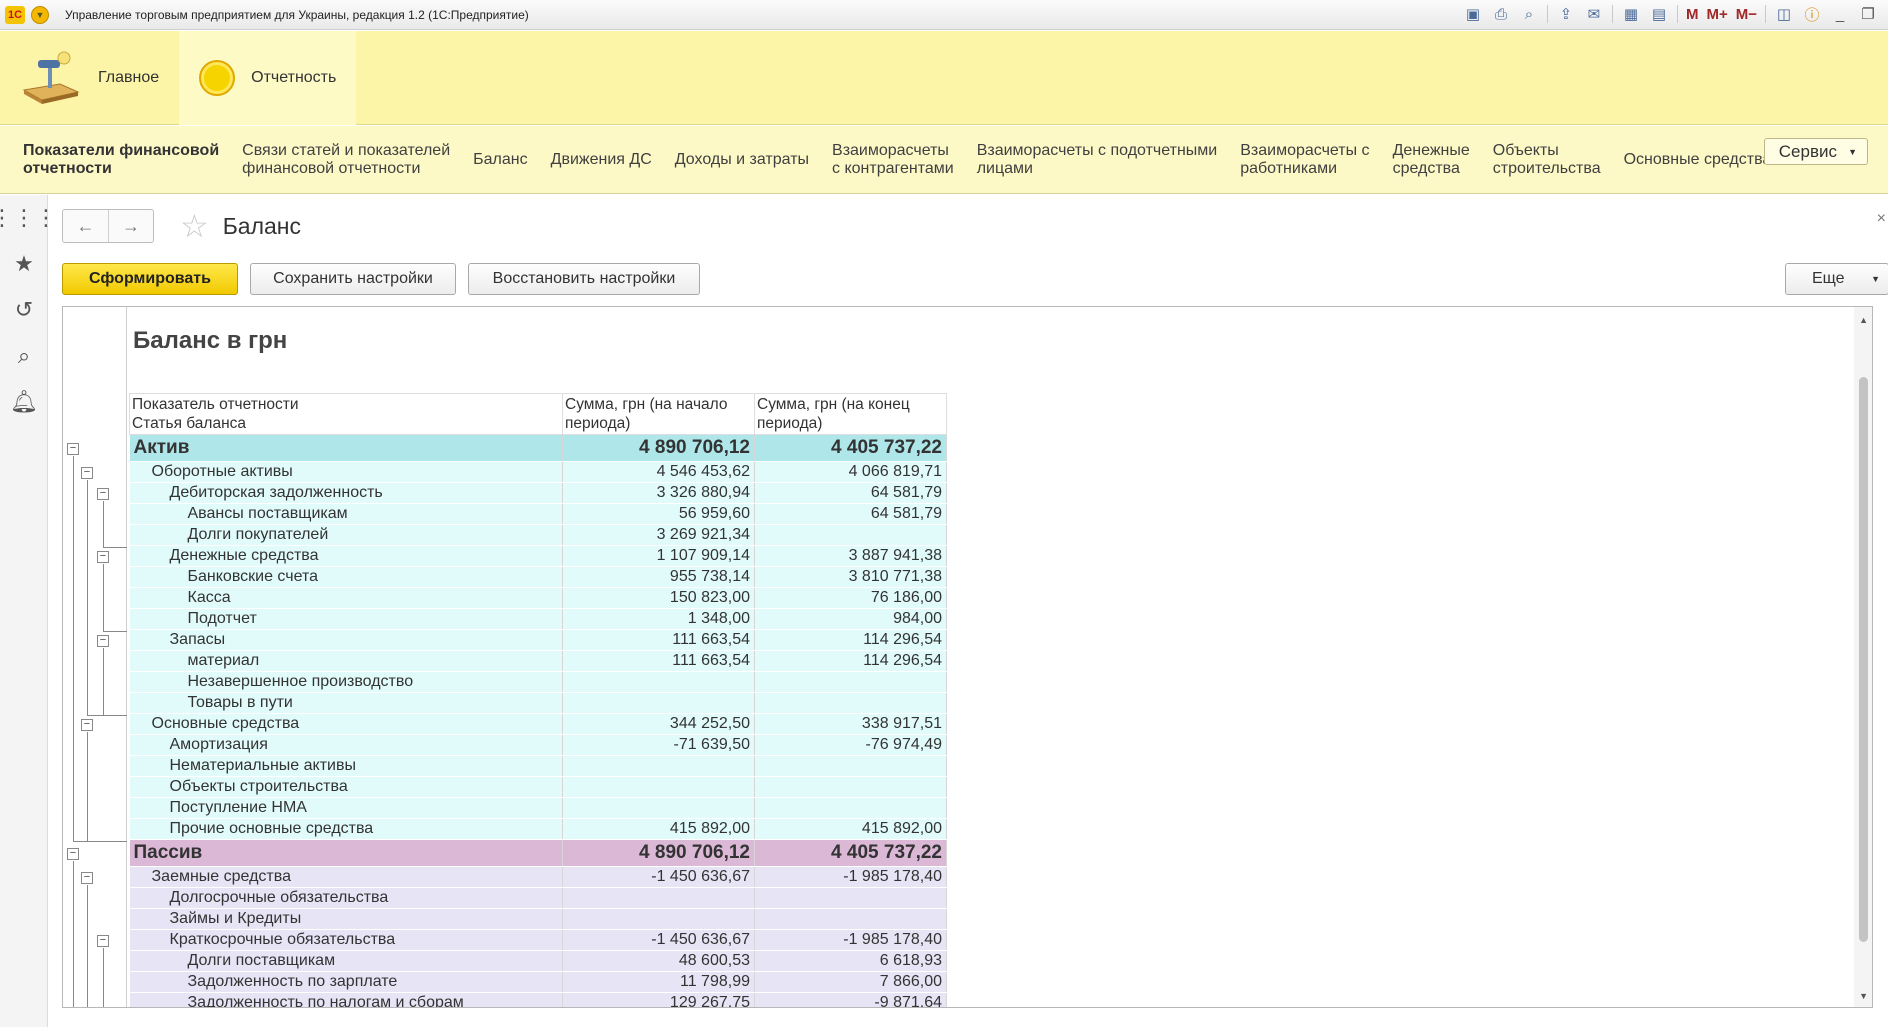 The image size is (1888, 1027). I want to click on info-icon: ⓘ, so click(1812, 14).